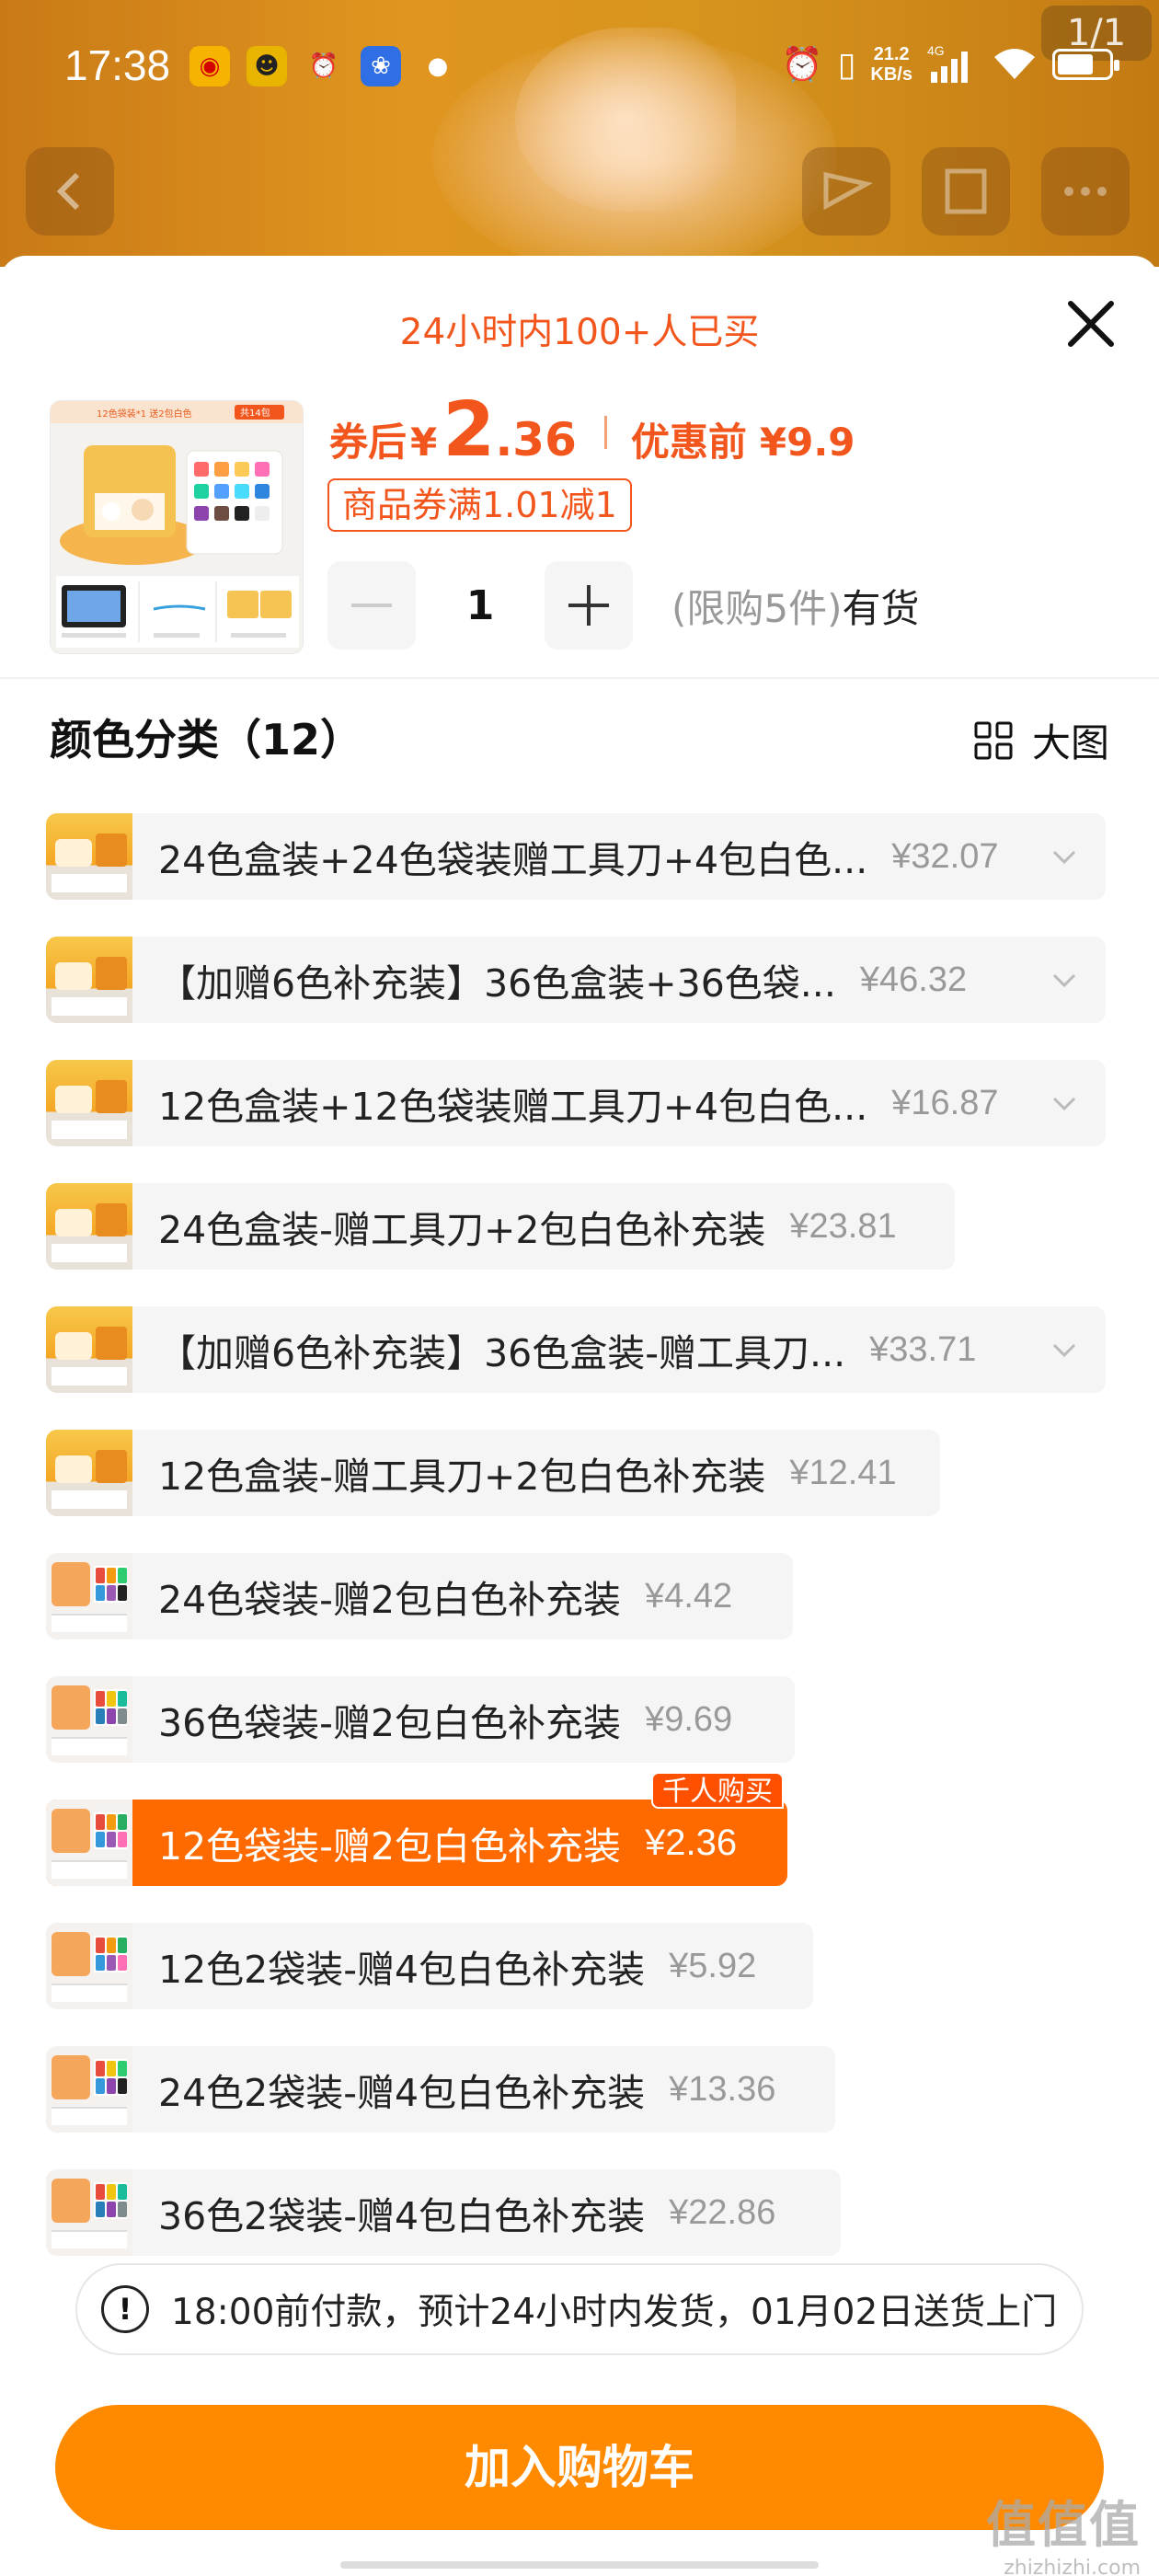 Image resolution: width=1159 pixels, height=2576 pixels. What do you see at coordinates (691, 1842) in the screenshot?
I see `option-price: ¥2.36` at bounding box center [691, 1842].